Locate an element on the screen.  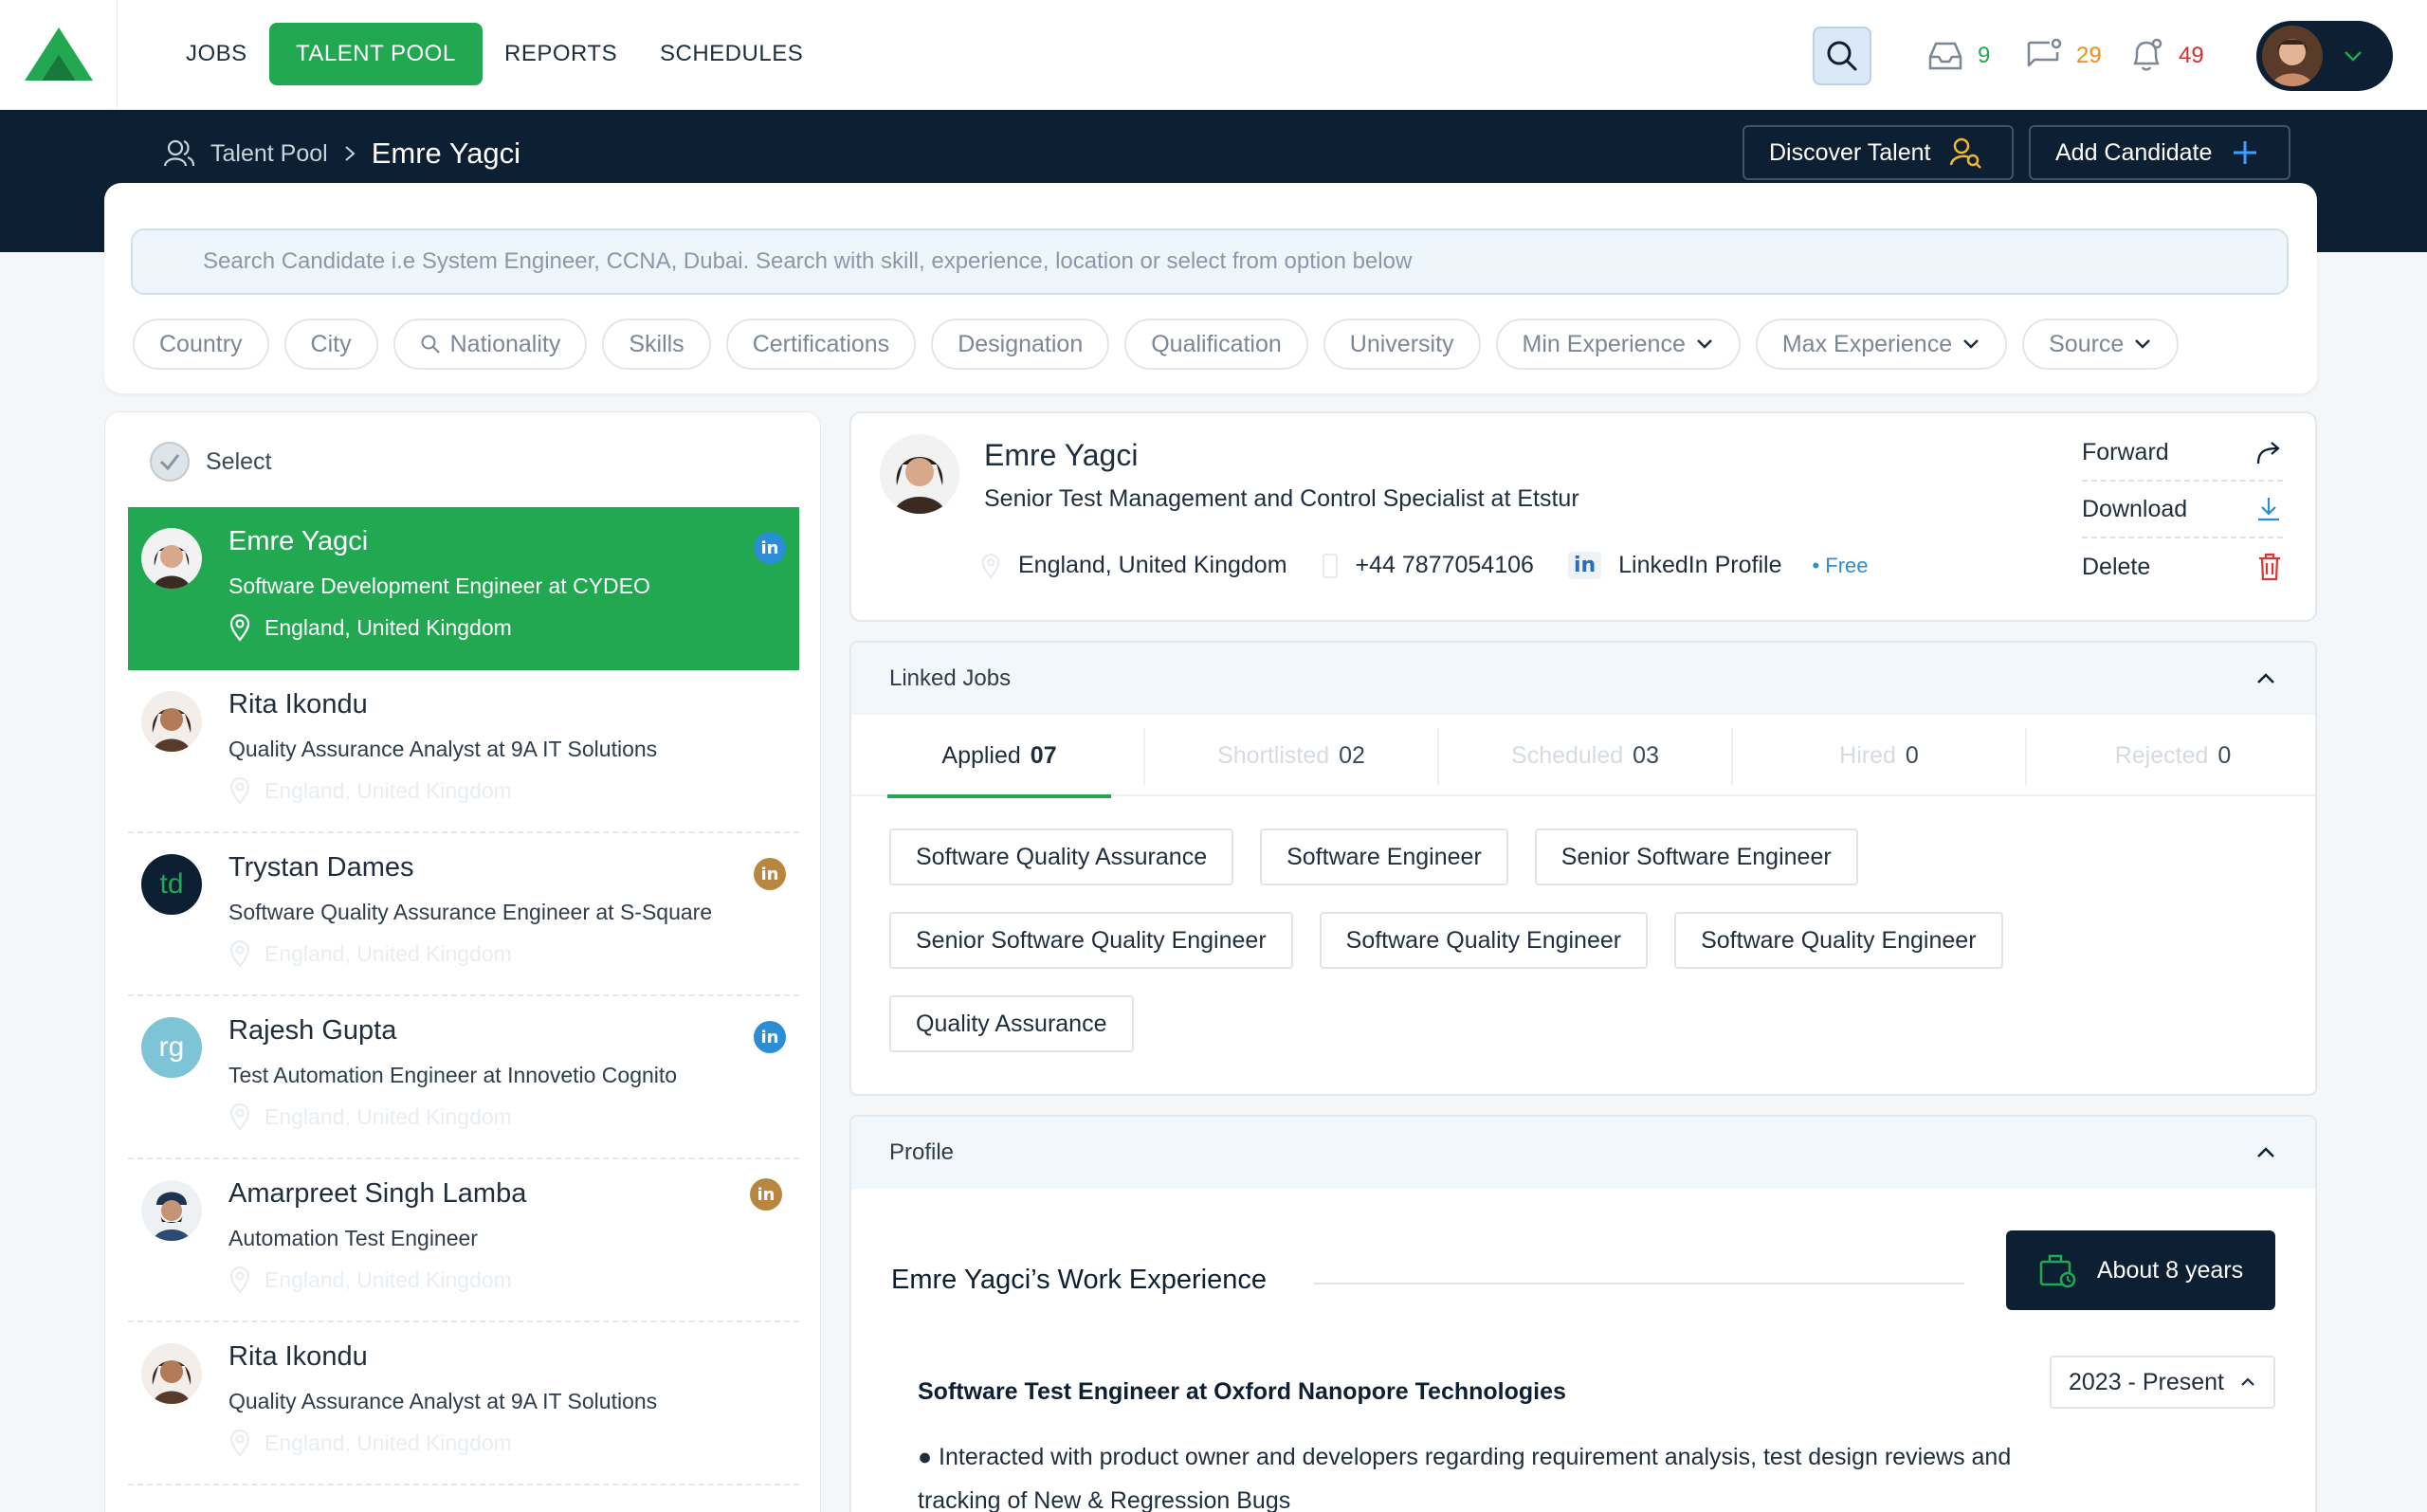
discover-talent-button: Discover Talent is located at coordinates (1878, 153).